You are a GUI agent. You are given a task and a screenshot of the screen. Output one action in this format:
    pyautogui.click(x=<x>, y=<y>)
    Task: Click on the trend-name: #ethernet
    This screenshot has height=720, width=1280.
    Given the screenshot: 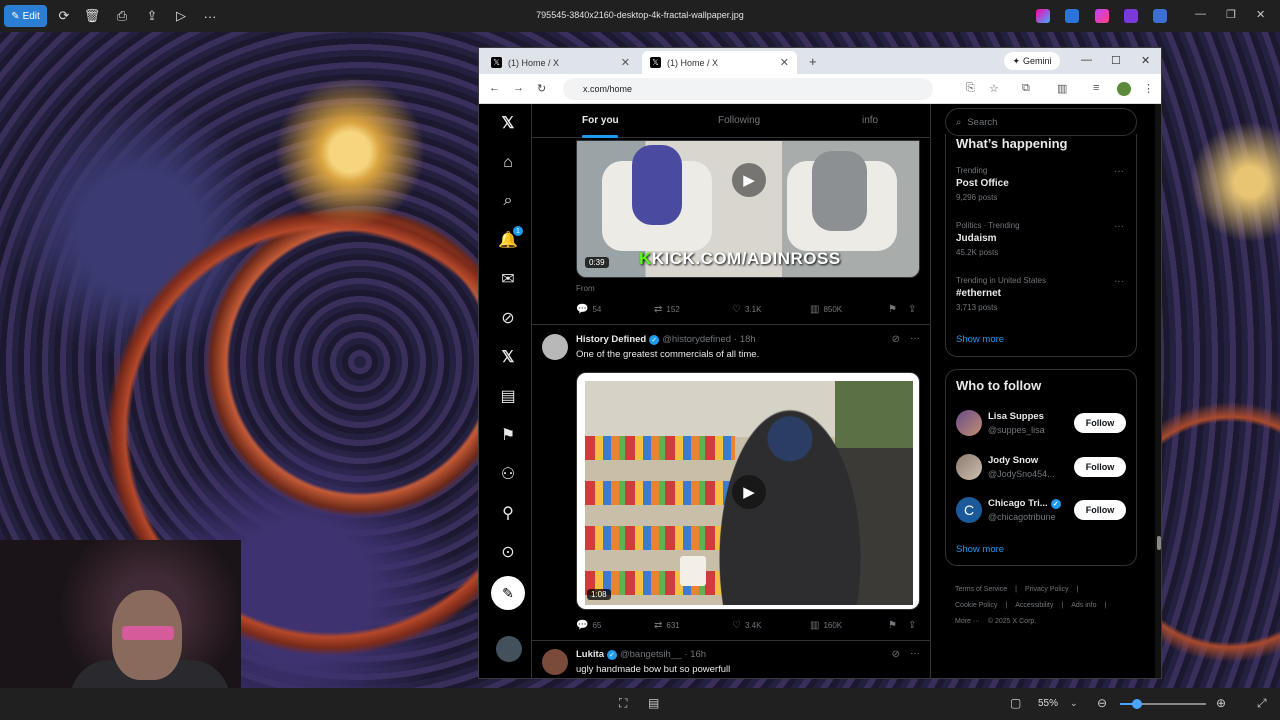 What is the action you would take?
    pyautogui.click(x=978, y=293)
    